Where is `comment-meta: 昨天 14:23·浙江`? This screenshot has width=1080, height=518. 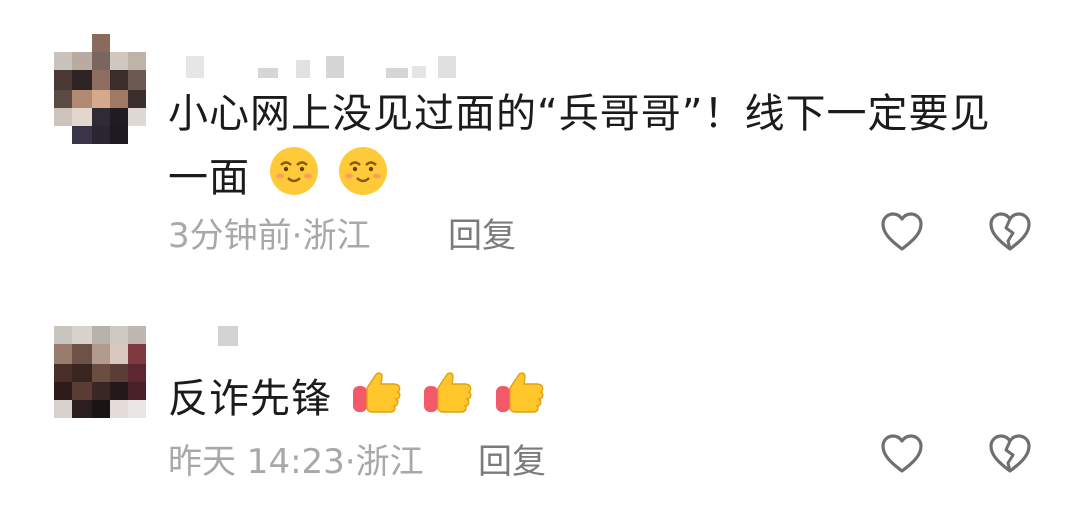 comment-meta: 昨天 14:23·浙江 is located at coordinates (296, 458).